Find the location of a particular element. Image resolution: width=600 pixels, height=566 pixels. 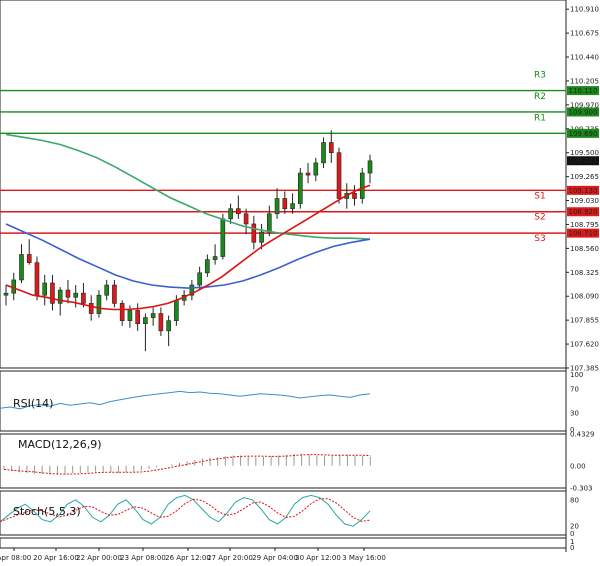

level-label-s3: S3 is located at coordinates (539, 239).